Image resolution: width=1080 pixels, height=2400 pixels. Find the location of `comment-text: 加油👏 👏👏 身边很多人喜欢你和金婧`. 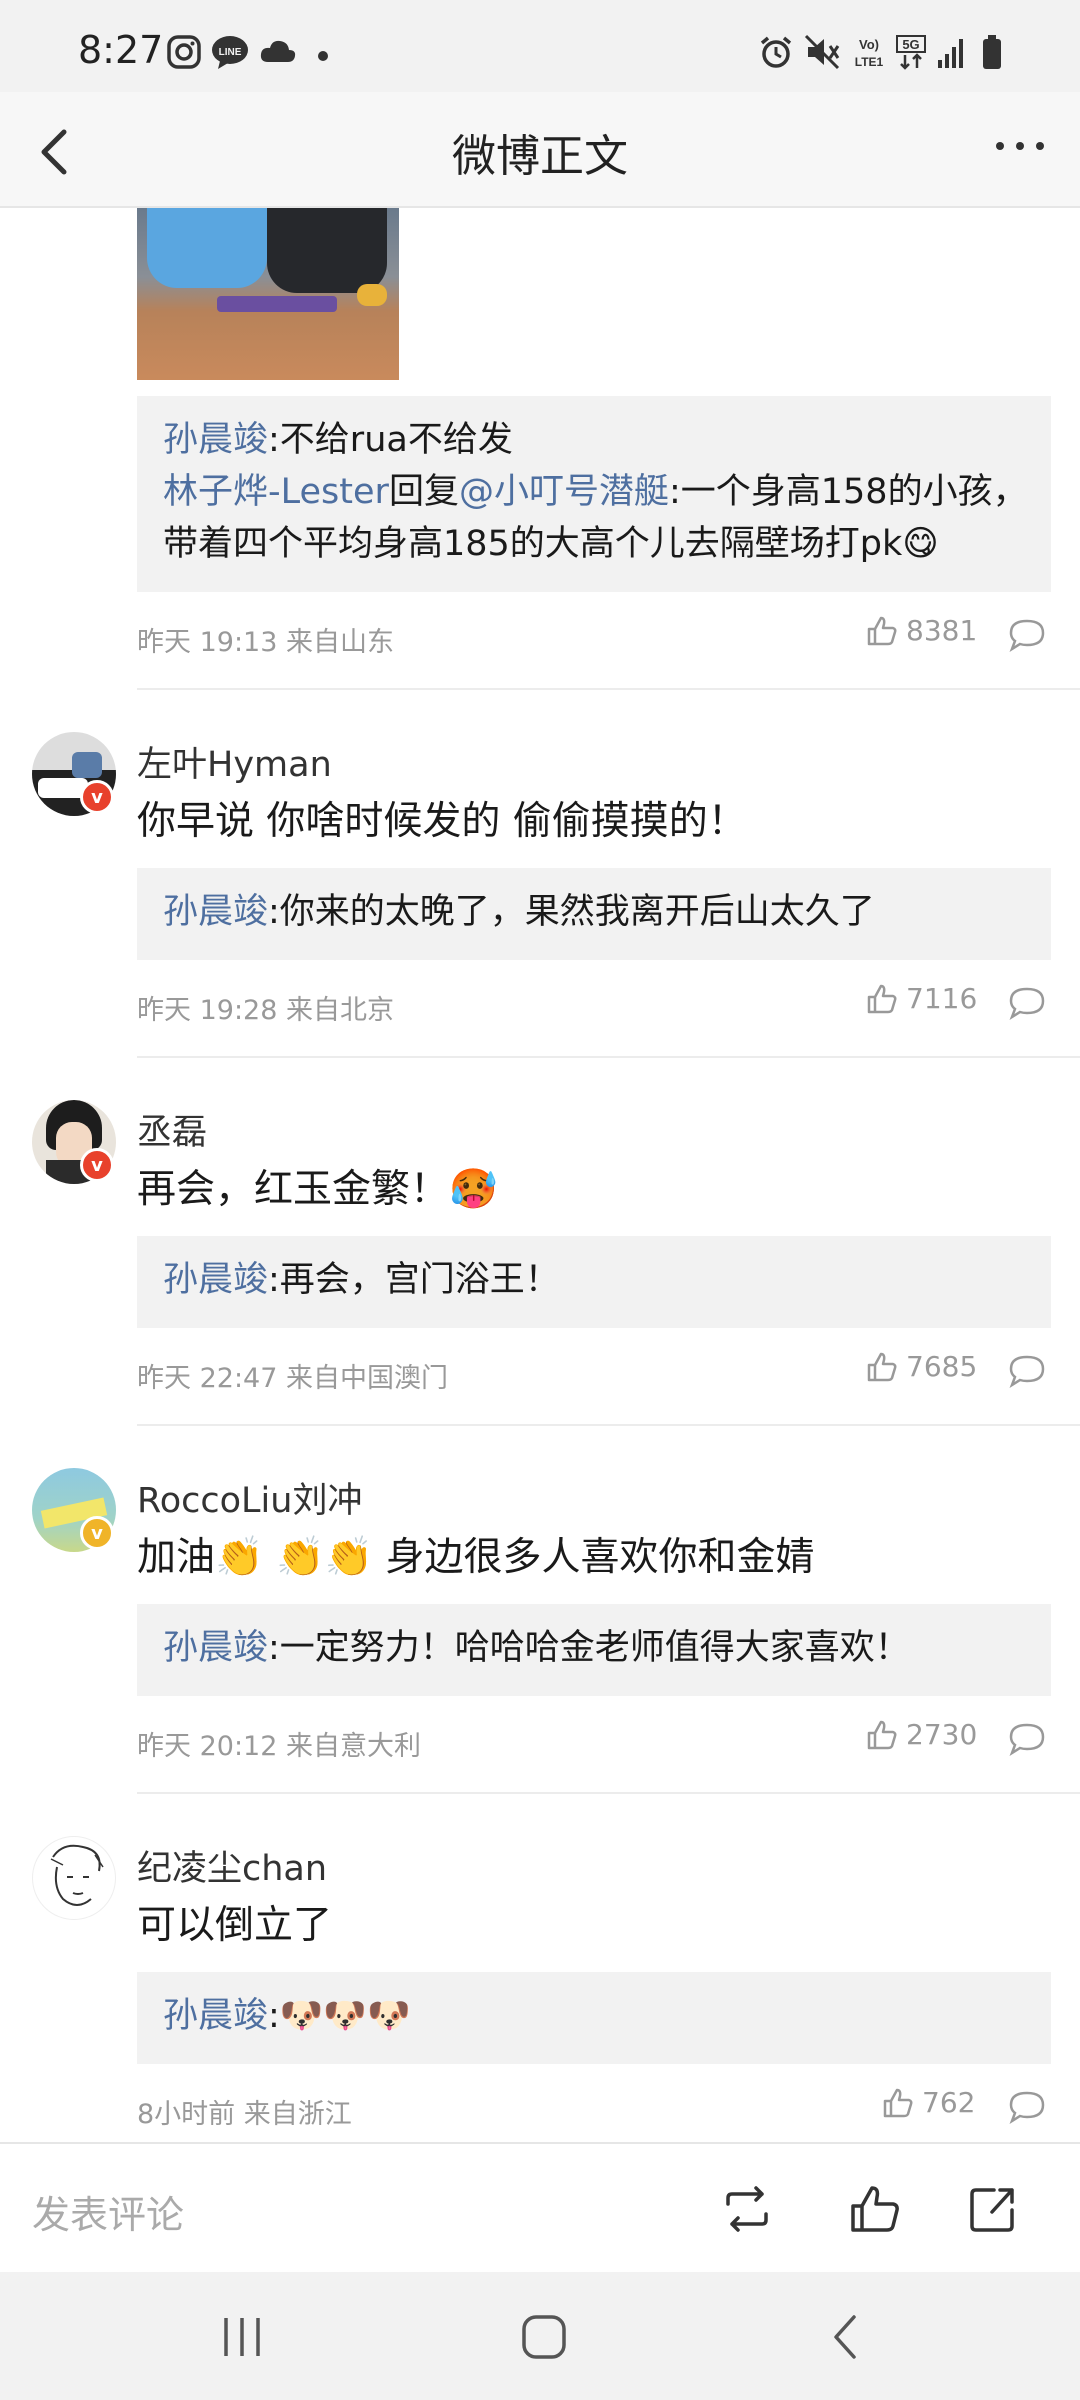

comment-text: 加油👏 👏👏 身边很多人喜欢你和金婧 is located at coordinates (476, 1557).